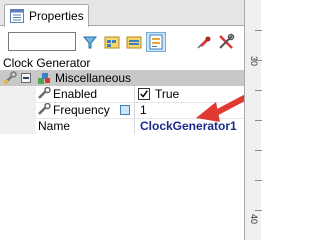 The width and height of the screenshot is (320, 240). I want to click on filter-icon, so click(90, 42).